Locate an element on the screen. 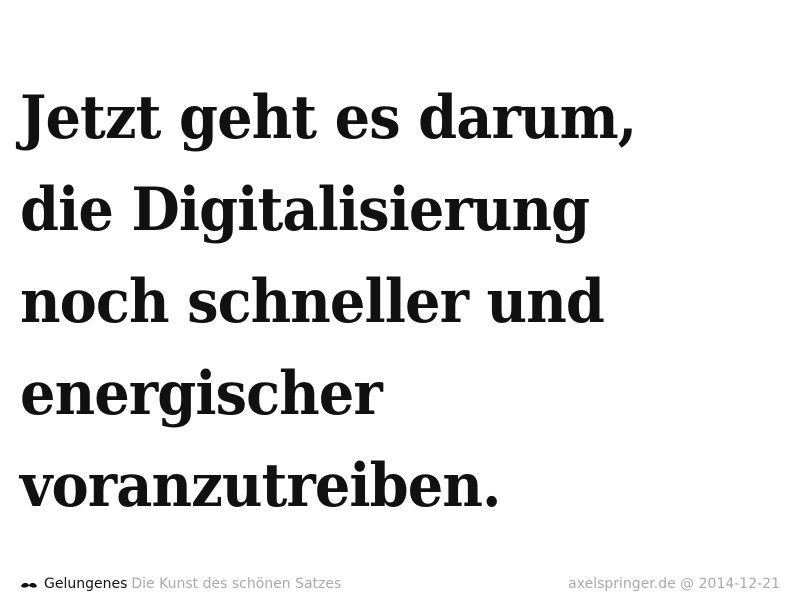  quote-line: energischer is located at coordinates (201, 394).